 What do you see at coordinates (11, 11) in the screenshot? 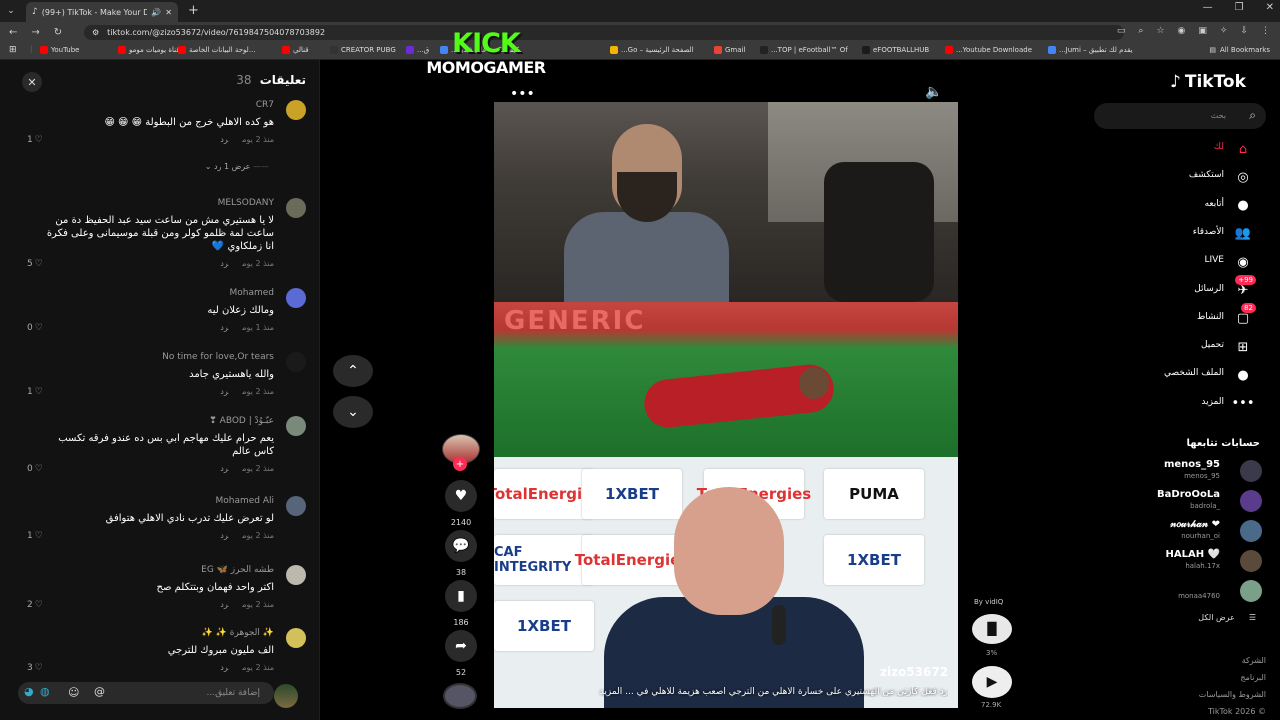
I see `tab-search-icon: ⌄` at bounding box center [11, 11].